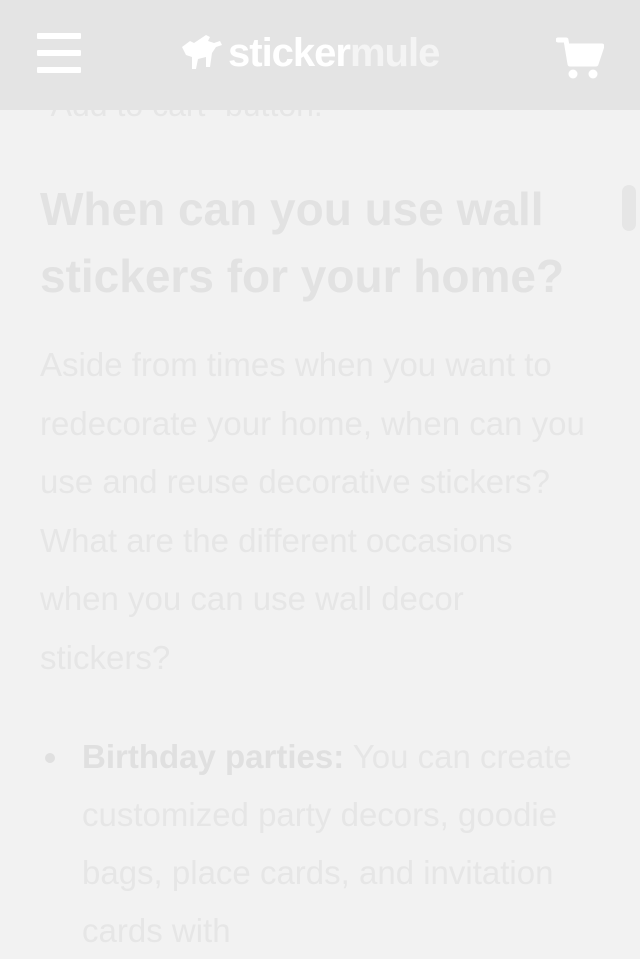 This screenshot has height=959, width=640. I want to click on list-item-title: Birthday parties:, so click(213, 756).